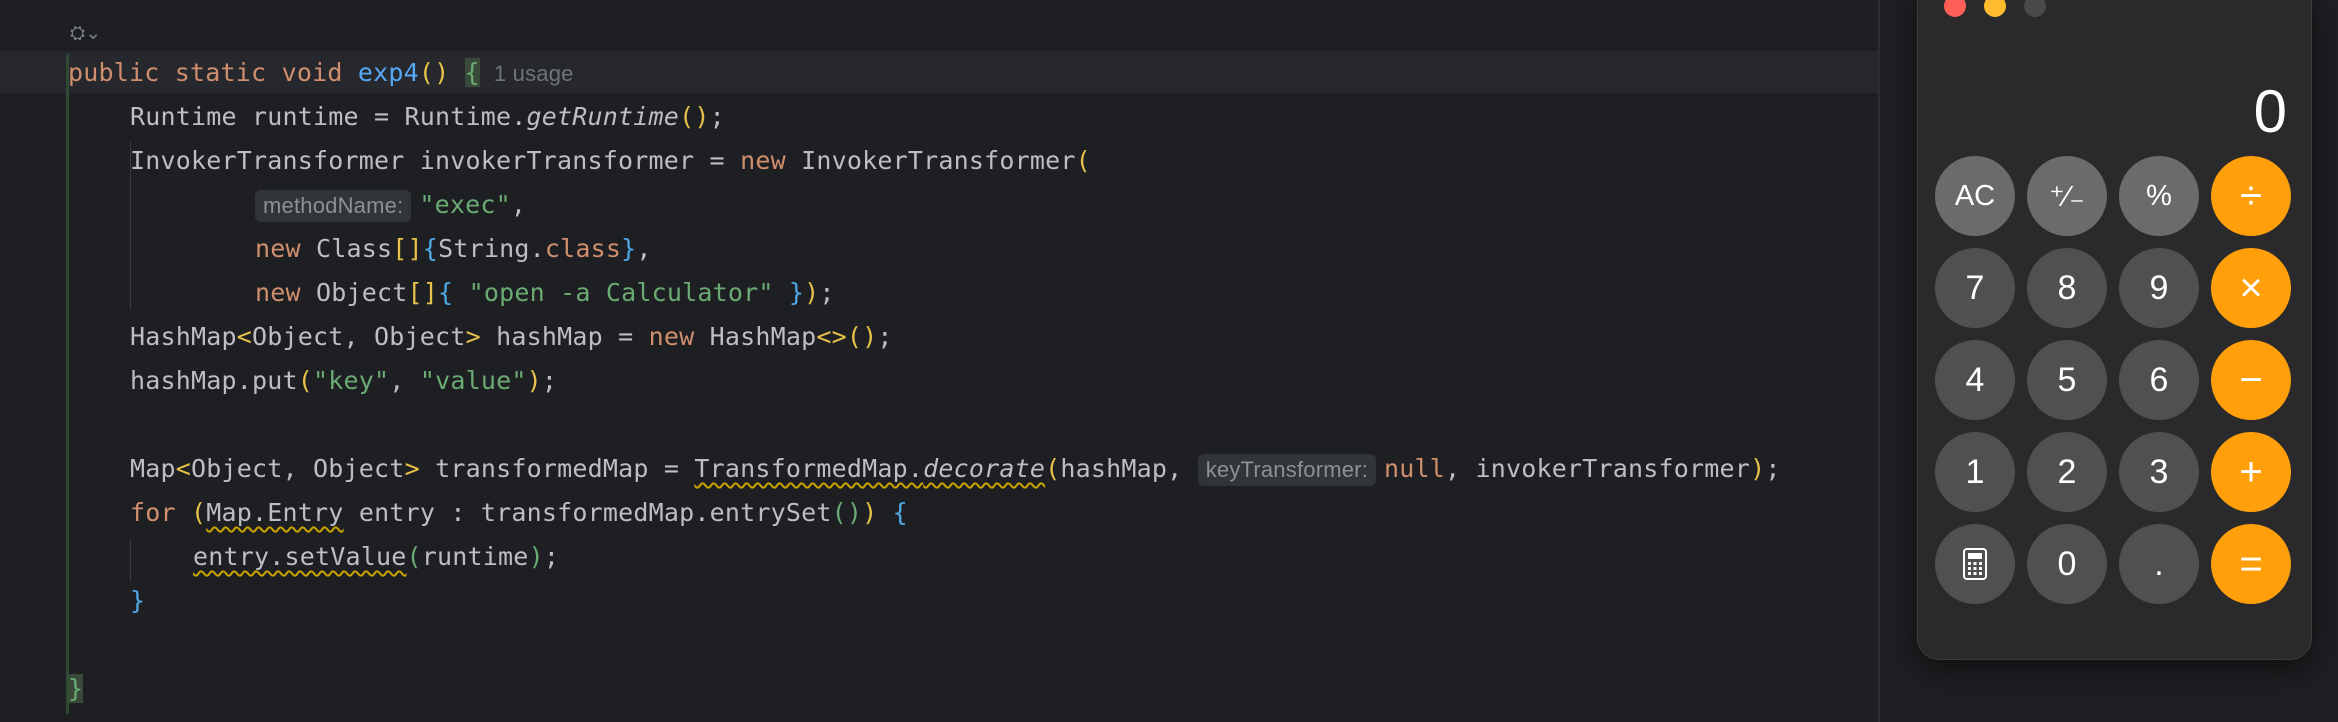  What do you see at coordinates (1955, 8) in the screenshot?
I see `close-window-button` at bounding box center [1955, 8].